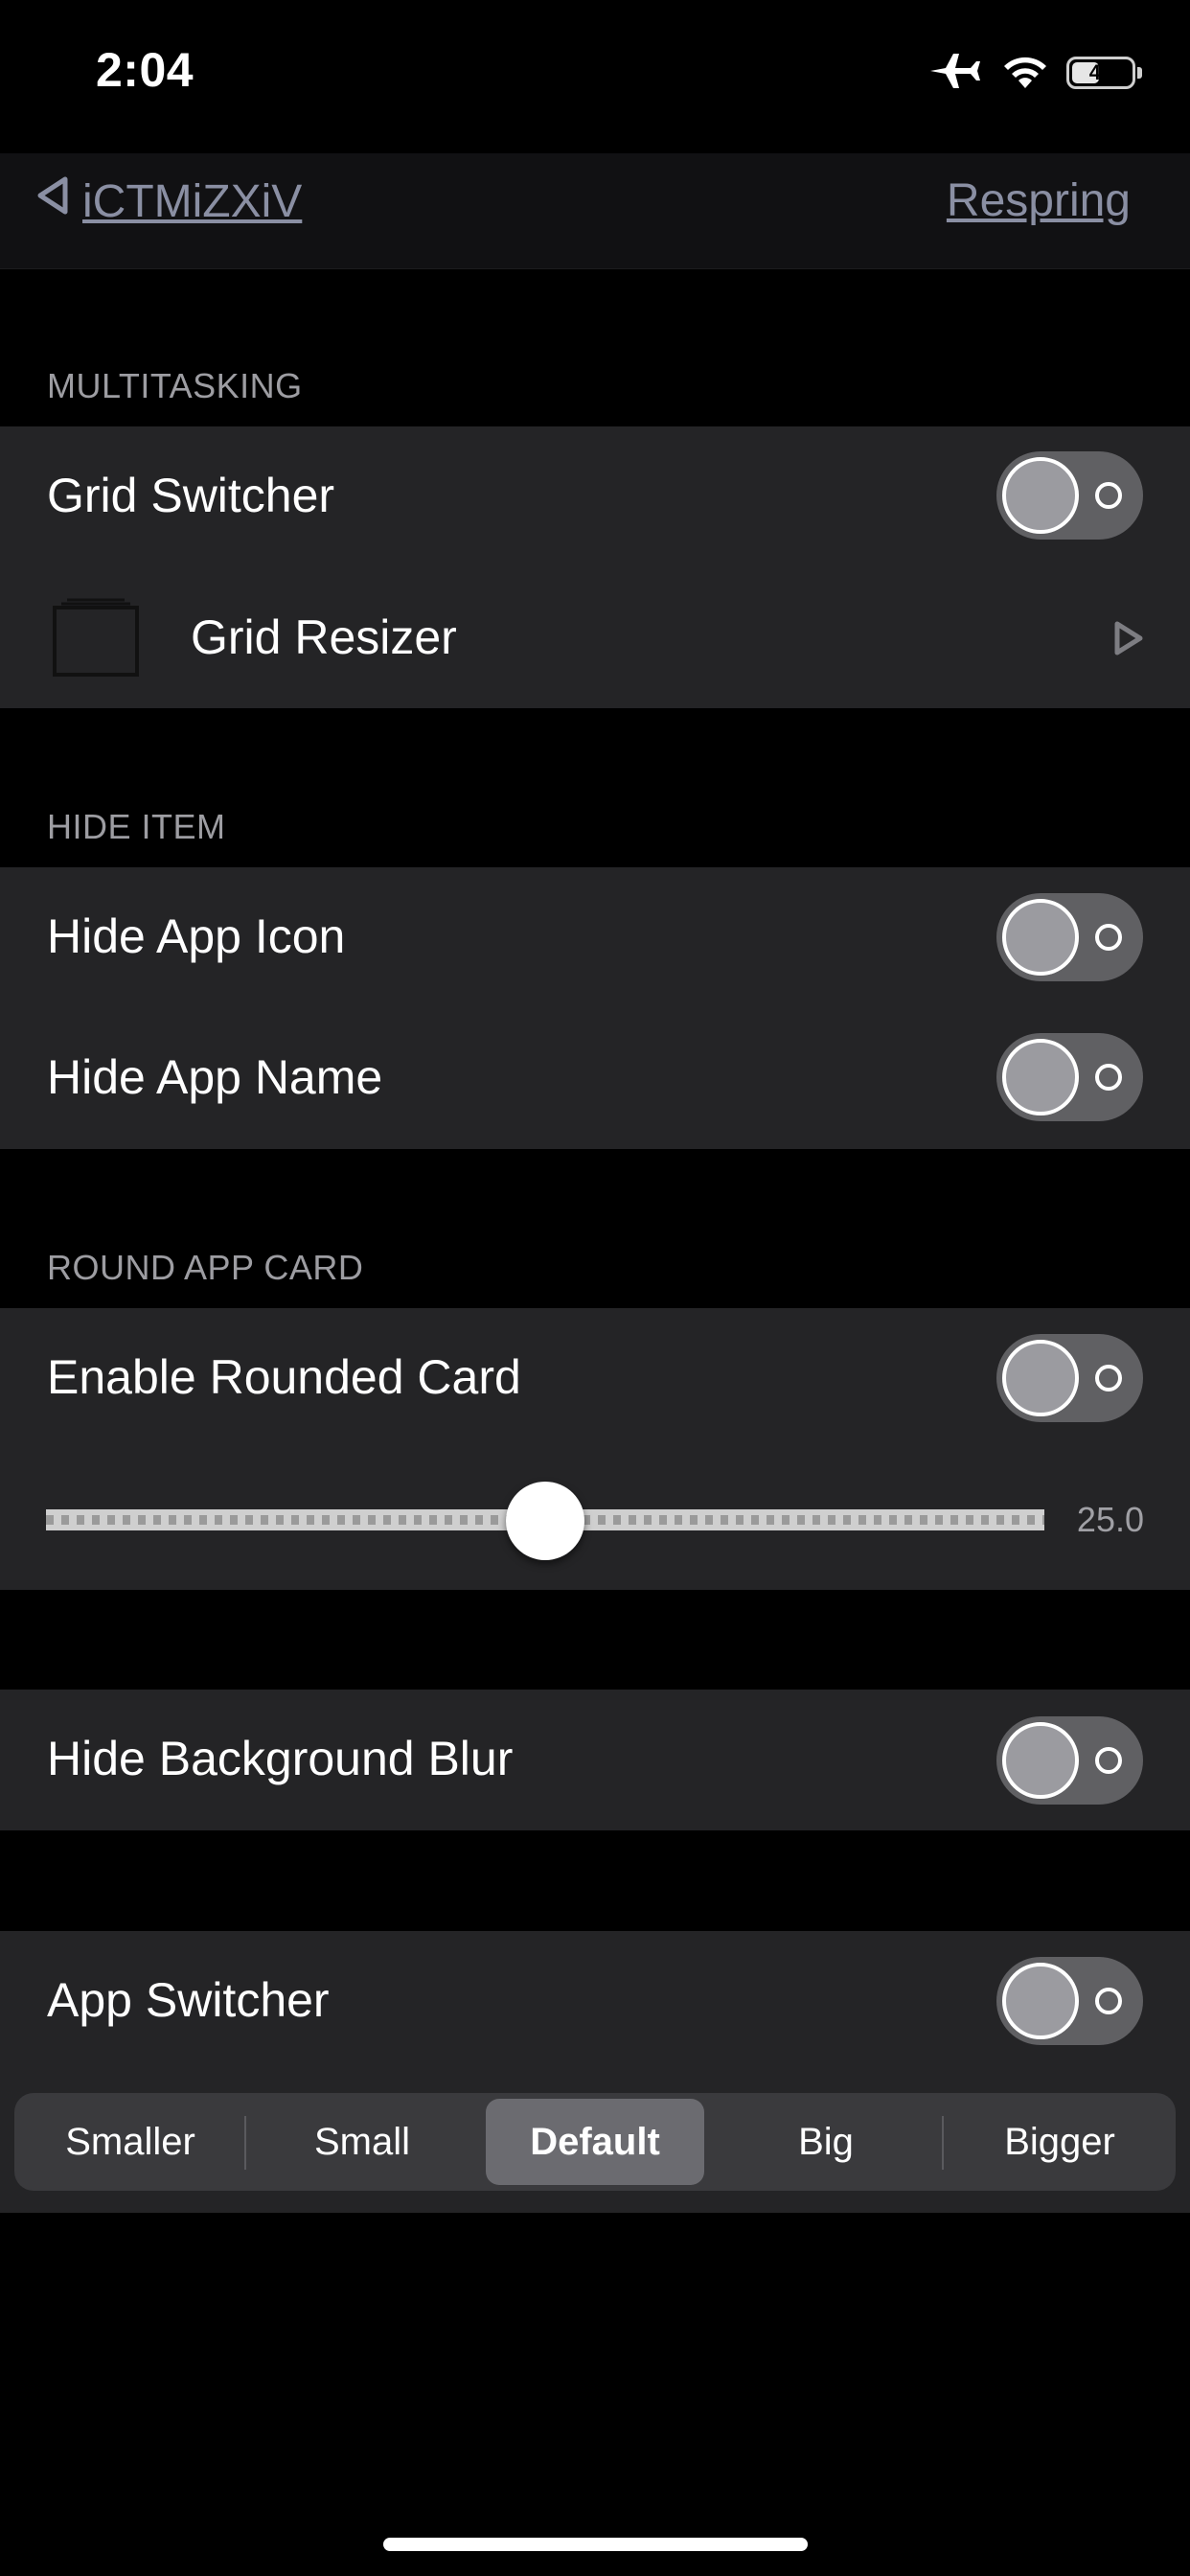 This screenshot has height=2576, width=1190. I want to click on home-indicator, so click(595, 2544).